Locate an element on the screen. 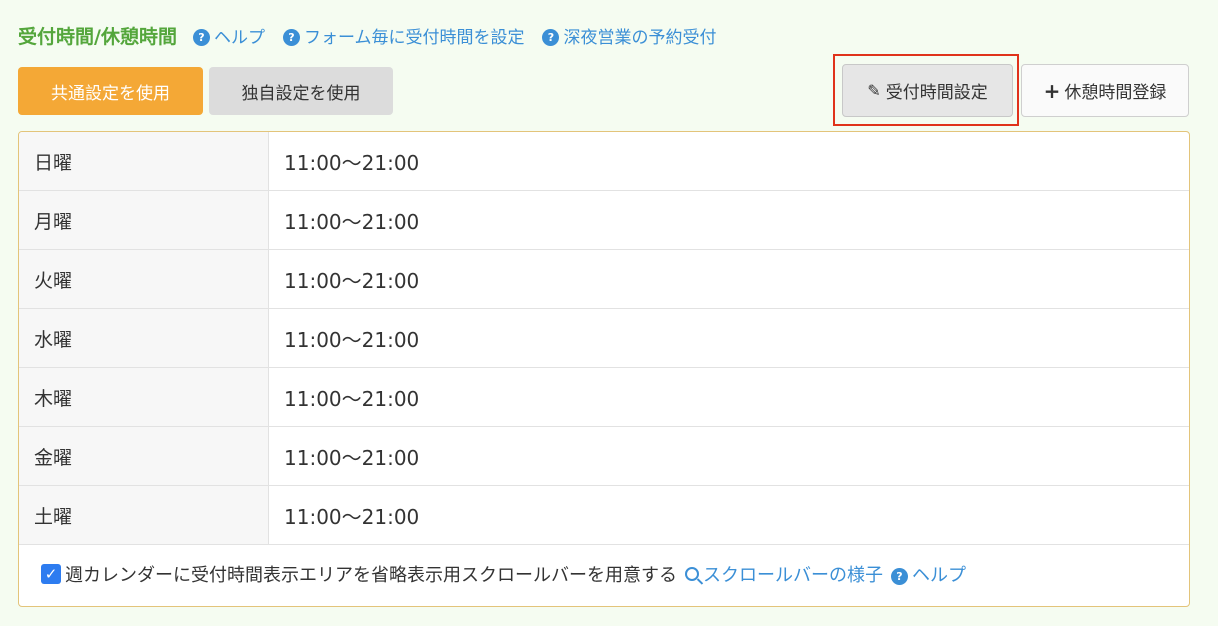  per-form-hours-link: ? フォーム毎に受付時間を設定 is located at coordinates (403, 35).